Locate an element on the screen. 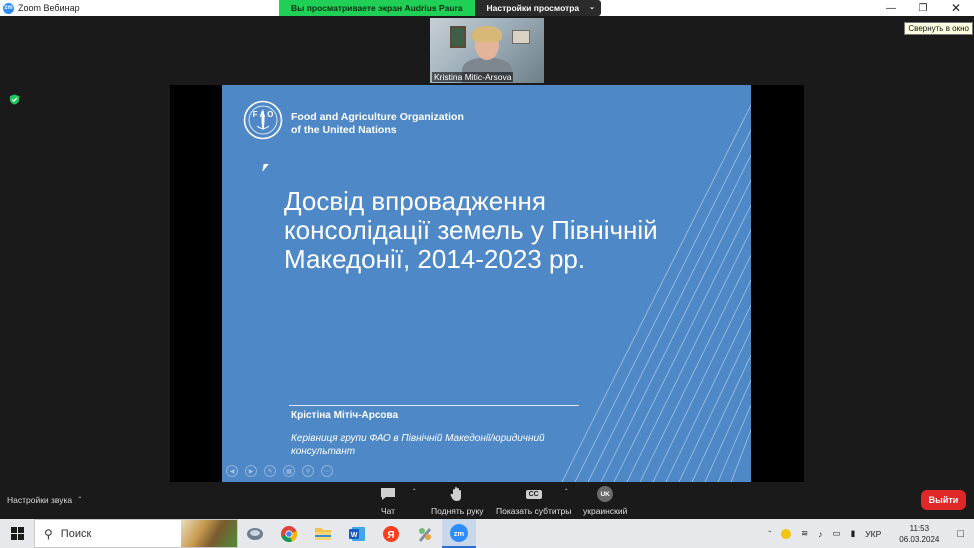 The image size is (974, 548). taskbar-app-yandex: Я is located at coordinates (391, 533).